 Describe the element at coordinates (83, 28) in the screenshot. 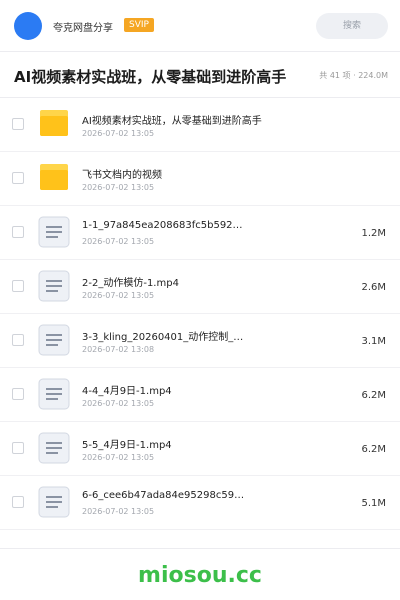

I see `brand-name: 夸克网盘分享` at that location.